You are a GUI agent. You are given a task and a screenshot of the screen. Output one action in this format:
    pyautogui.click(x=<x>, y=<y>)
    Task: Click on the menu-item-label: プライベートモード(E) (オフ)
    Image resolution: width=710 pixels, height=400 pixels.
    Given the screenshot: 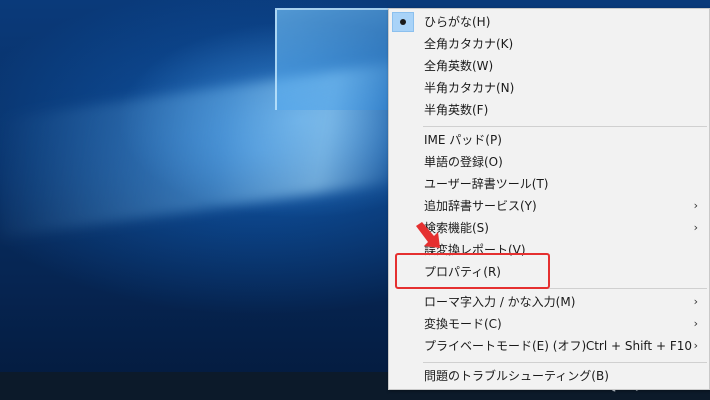 What is the action you would take?
    pyautogui.click(x=505, y=346)
    